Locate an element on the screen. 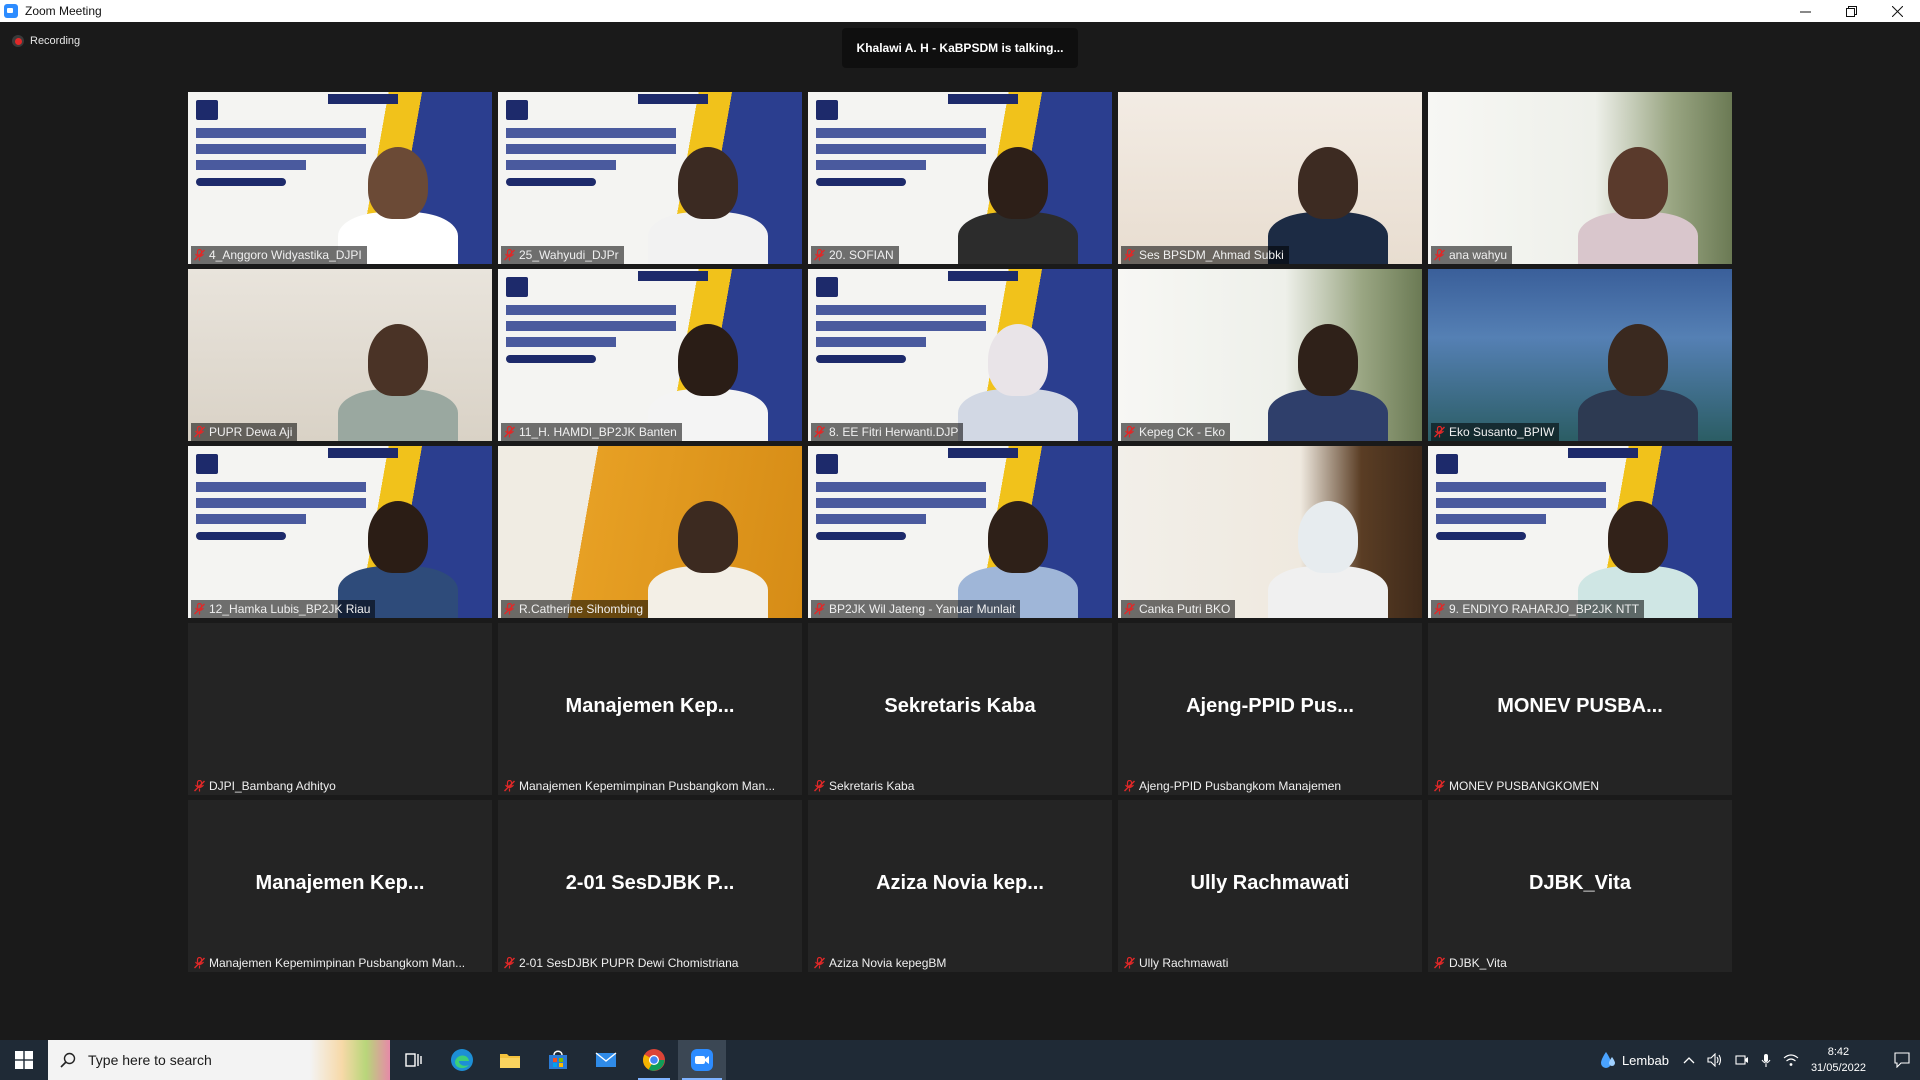 The width and height of the screenshot is (1920, 1080). participant-tile: DJBK_Vita DJBK_Vita is located at coordinates (1580, 886).